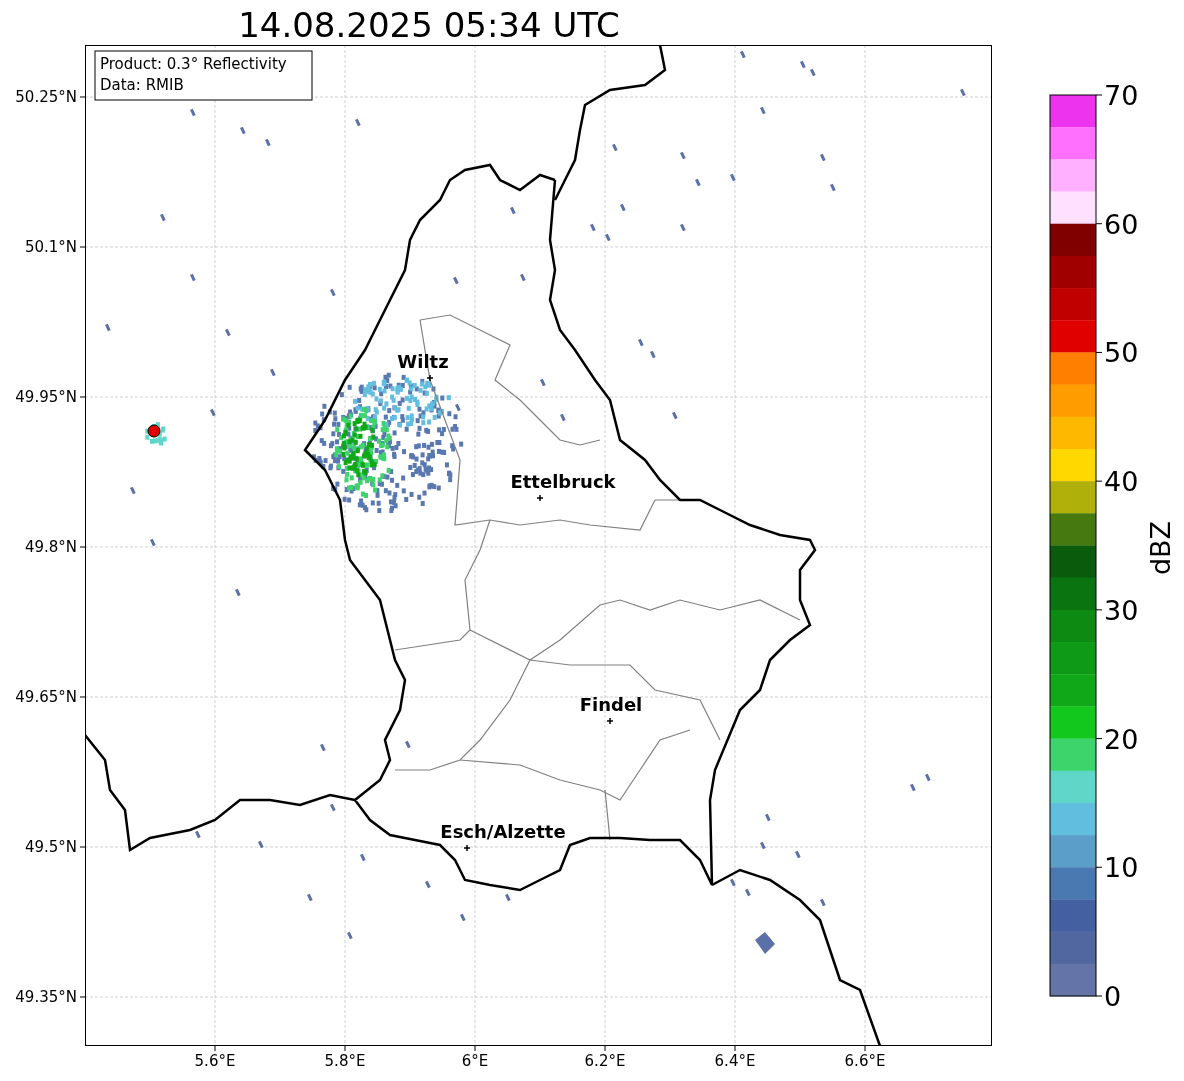  I want to click on colorbar-tick-label: 40, so click(1121, 482).